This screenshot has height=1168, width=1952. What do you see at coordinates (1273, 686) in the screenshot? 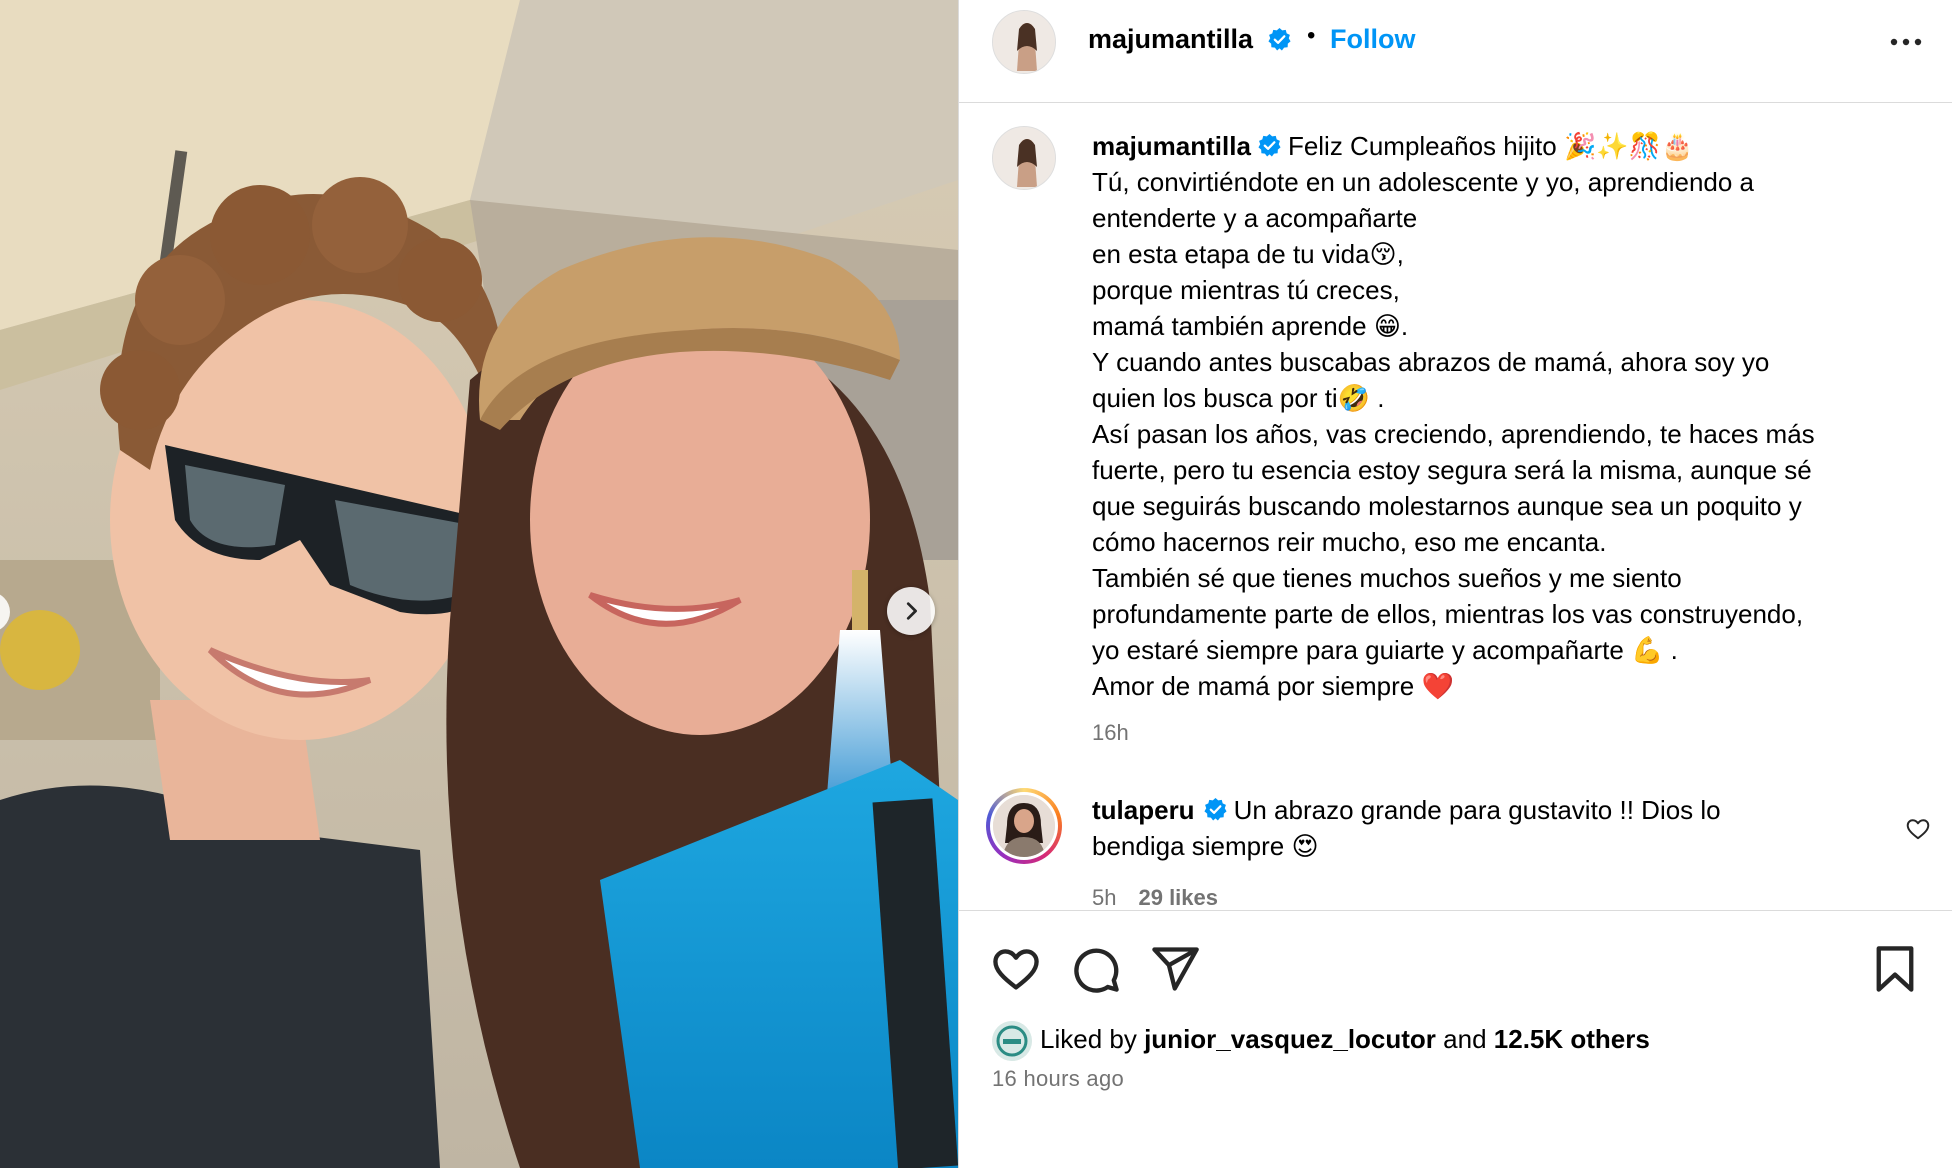
I see `caption-line: Amor de mamá por siempre ❤️` at bounding box center [1273, 686].